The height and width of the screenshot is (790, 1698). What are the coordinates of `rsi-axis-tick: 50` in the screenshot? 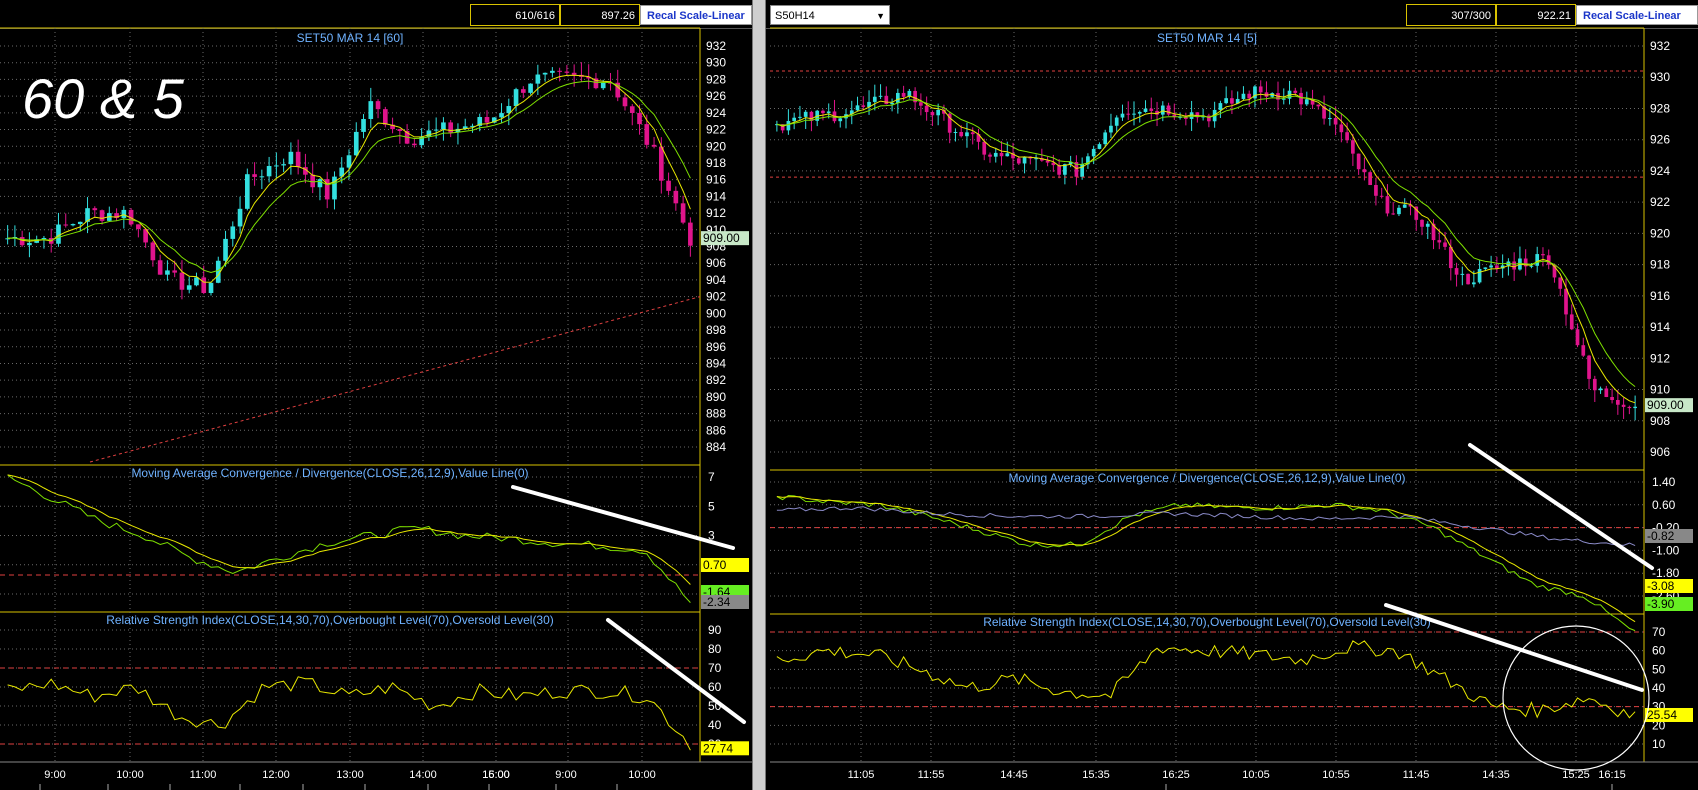 It's located at (1659, 669).